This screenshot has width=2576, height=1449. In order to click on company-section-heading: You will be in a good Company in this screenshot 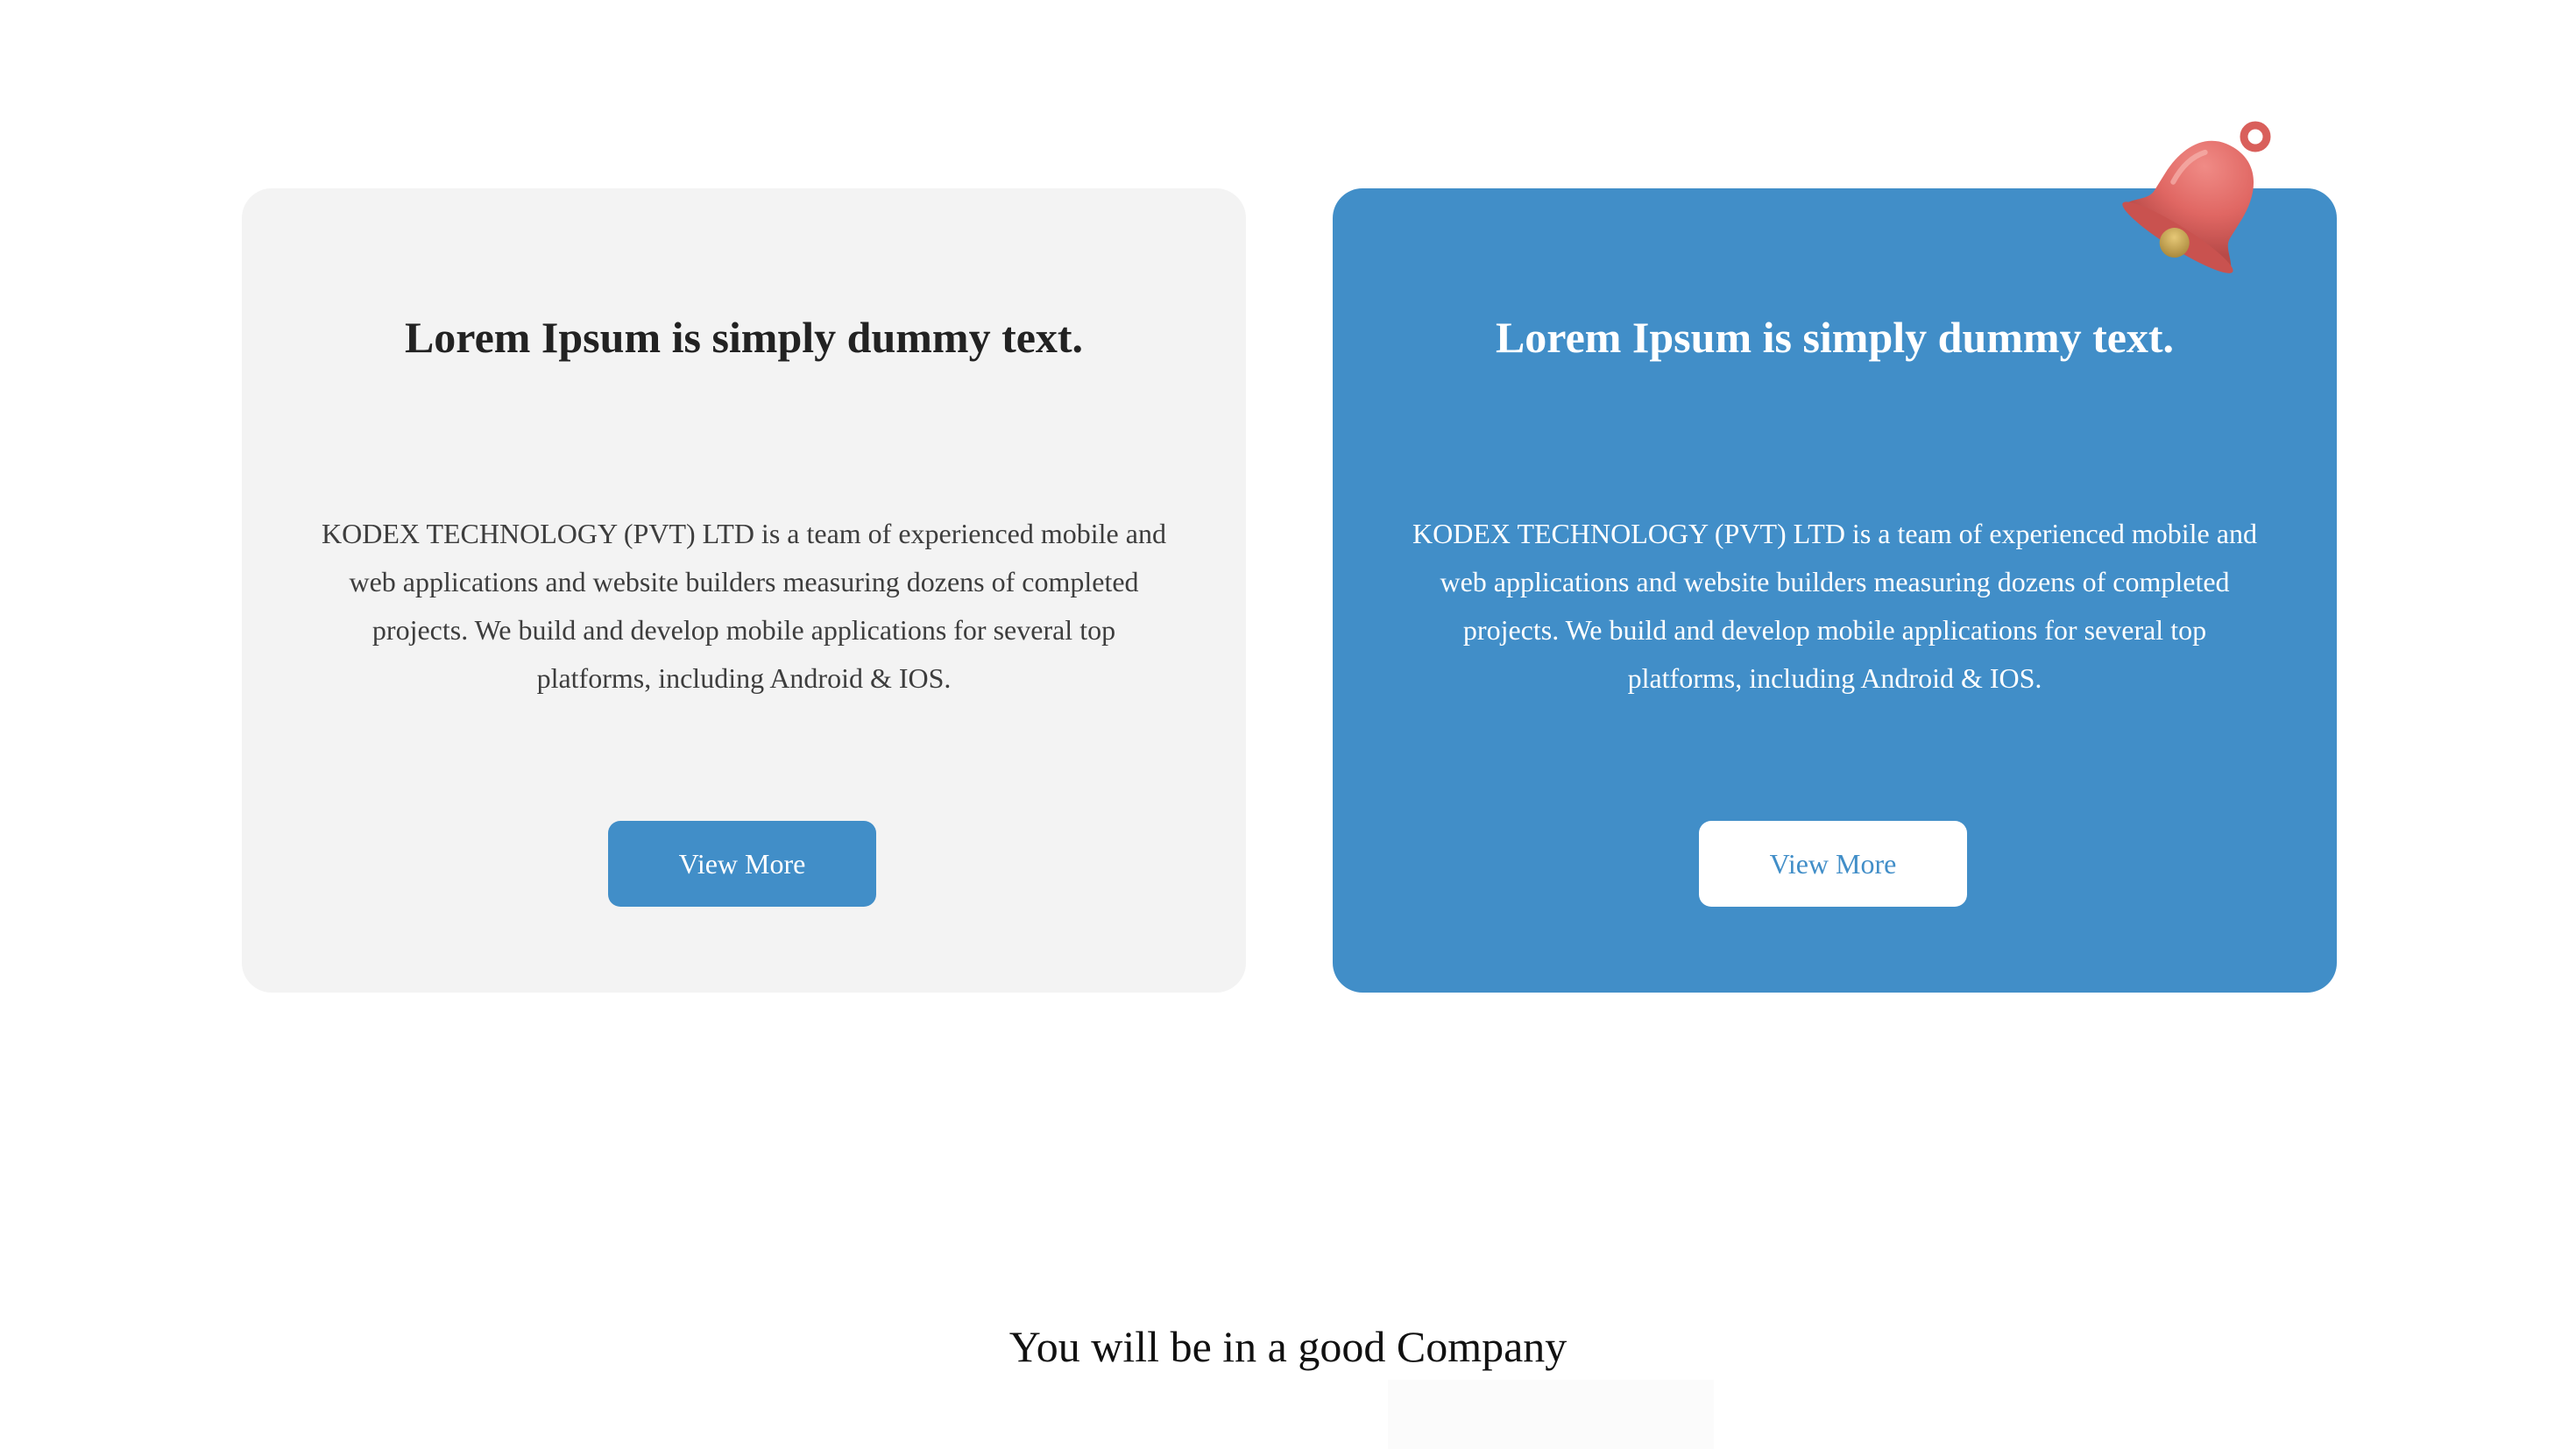, I will do `click(1288, 1346)`.